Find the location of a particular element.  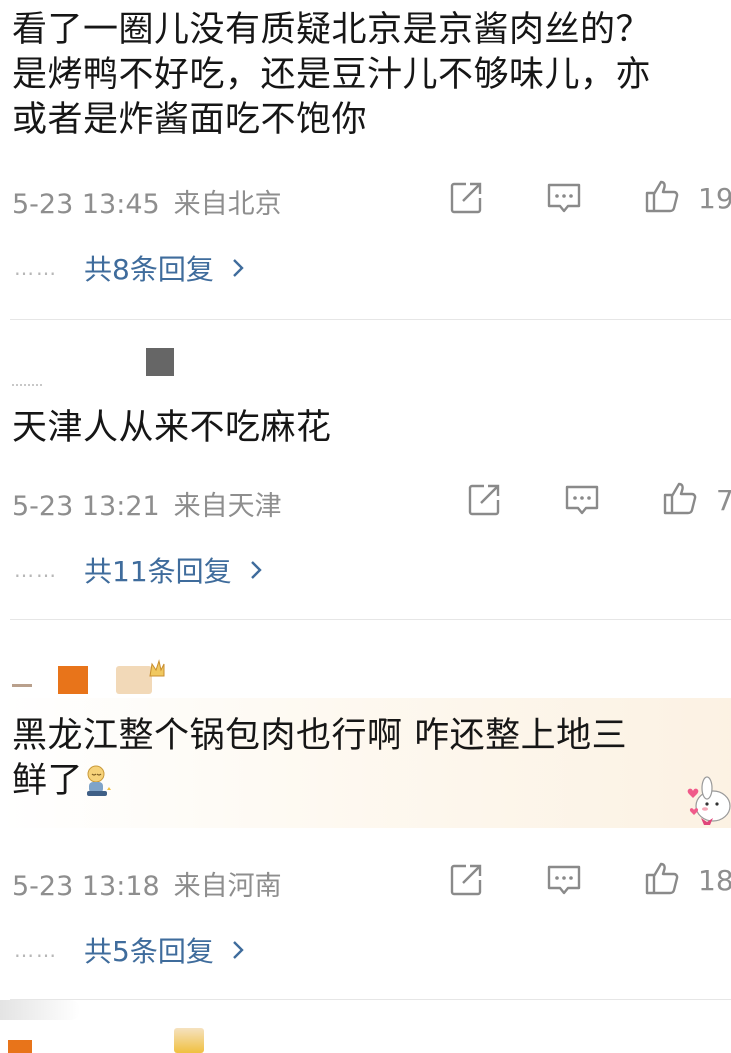

like-count: 18 is located at coordinates (714, 880).